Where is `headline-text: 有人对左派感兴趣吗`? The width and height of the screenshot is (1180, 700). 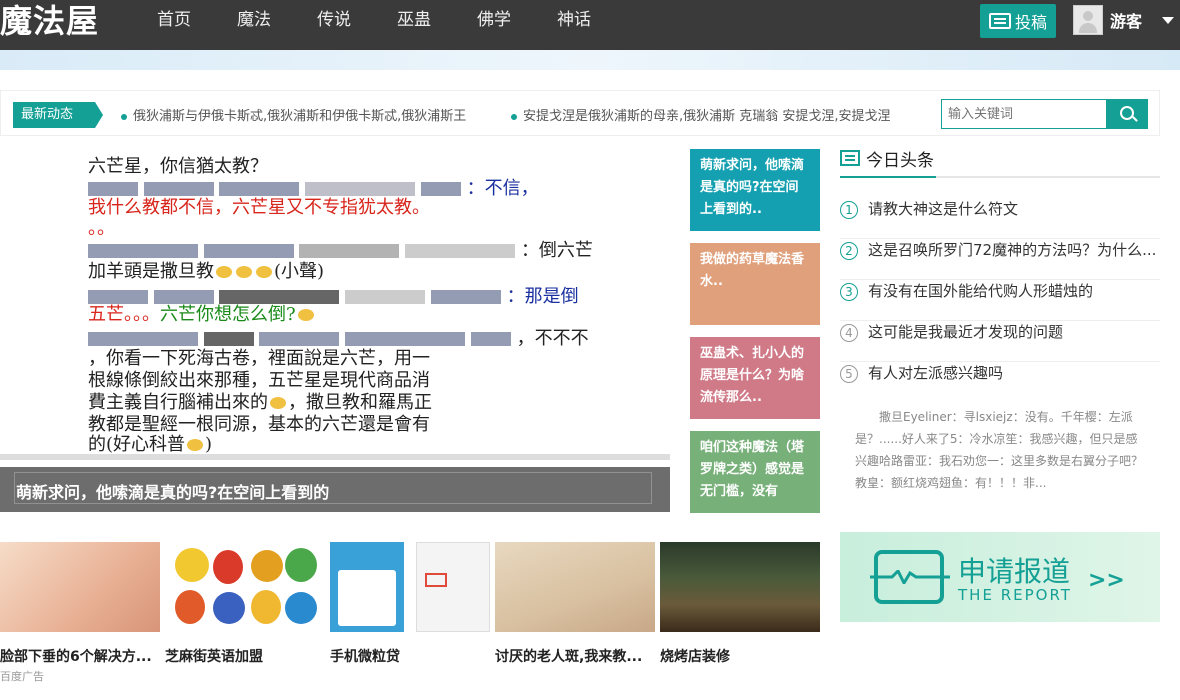
headline-text: 有人对左派感兴趣吗 is located at coordinates (936, 373).